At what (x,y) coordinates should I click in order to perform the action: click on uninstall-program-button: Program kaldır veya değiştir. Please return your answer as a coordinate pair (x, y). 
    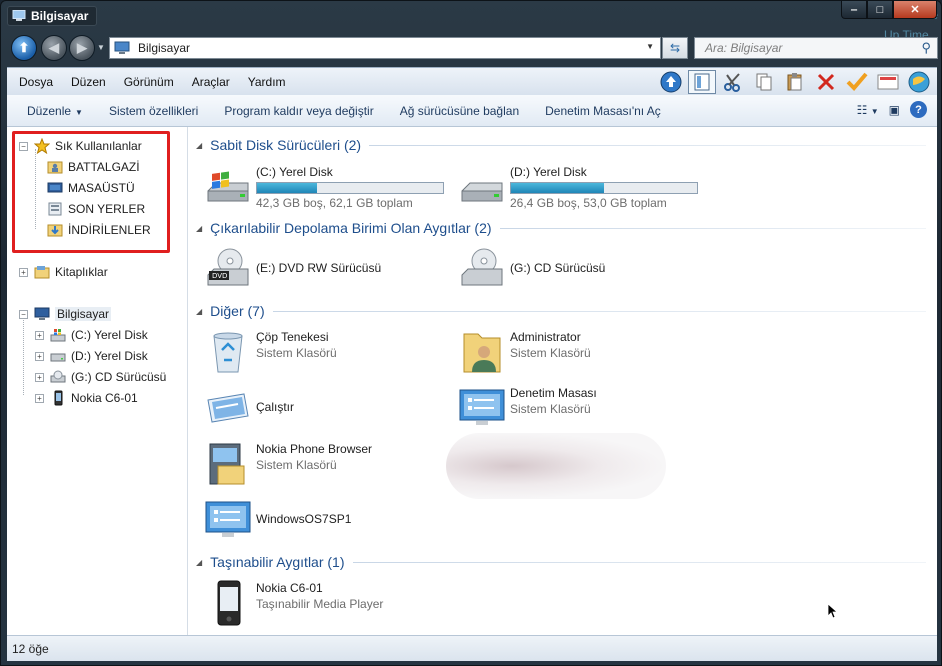
    Looking at the image, I should click on (298, 111).